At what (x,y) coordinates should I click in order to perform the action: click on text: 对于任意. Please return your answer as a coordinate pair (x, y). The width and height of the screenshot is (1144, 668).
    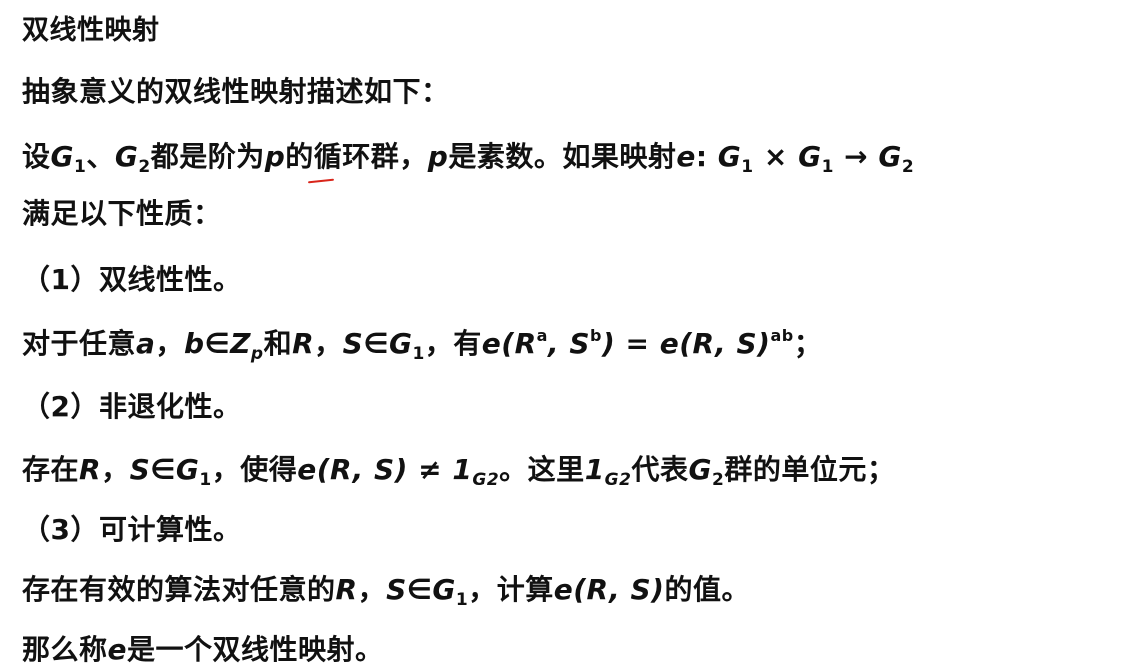
    Looking at the image, I should click on (79, 343).